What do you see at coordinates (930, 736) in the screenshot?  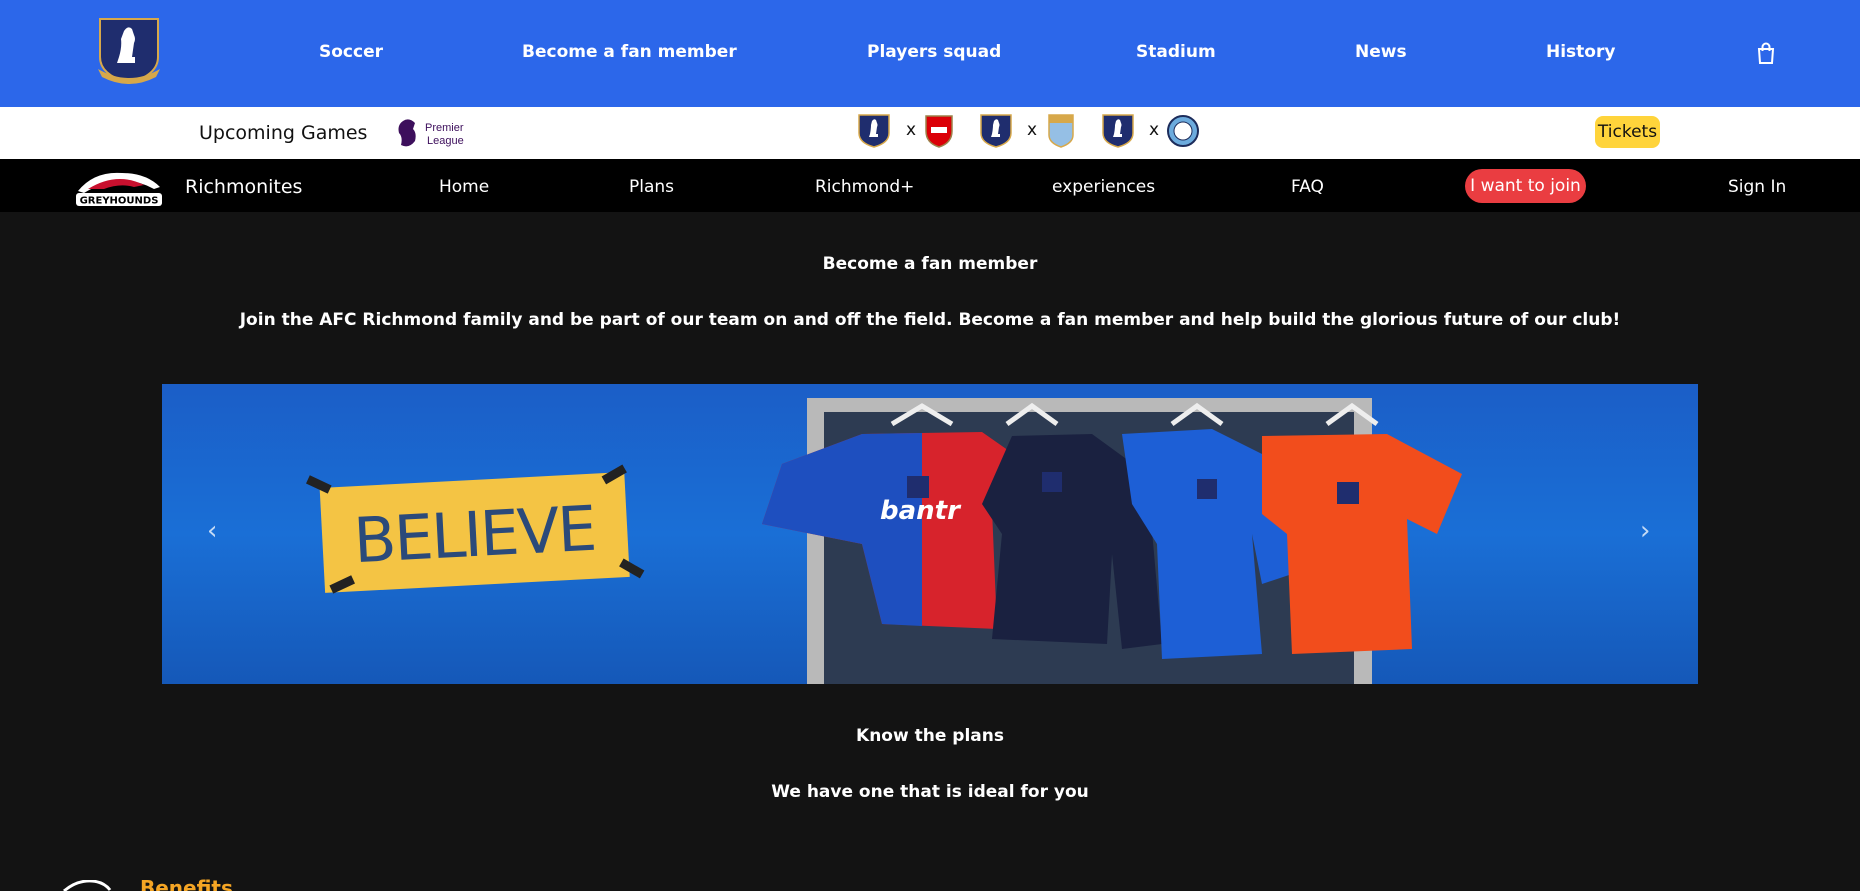 I see `plans-title: Know the plans` at bounding box center [930, 736].